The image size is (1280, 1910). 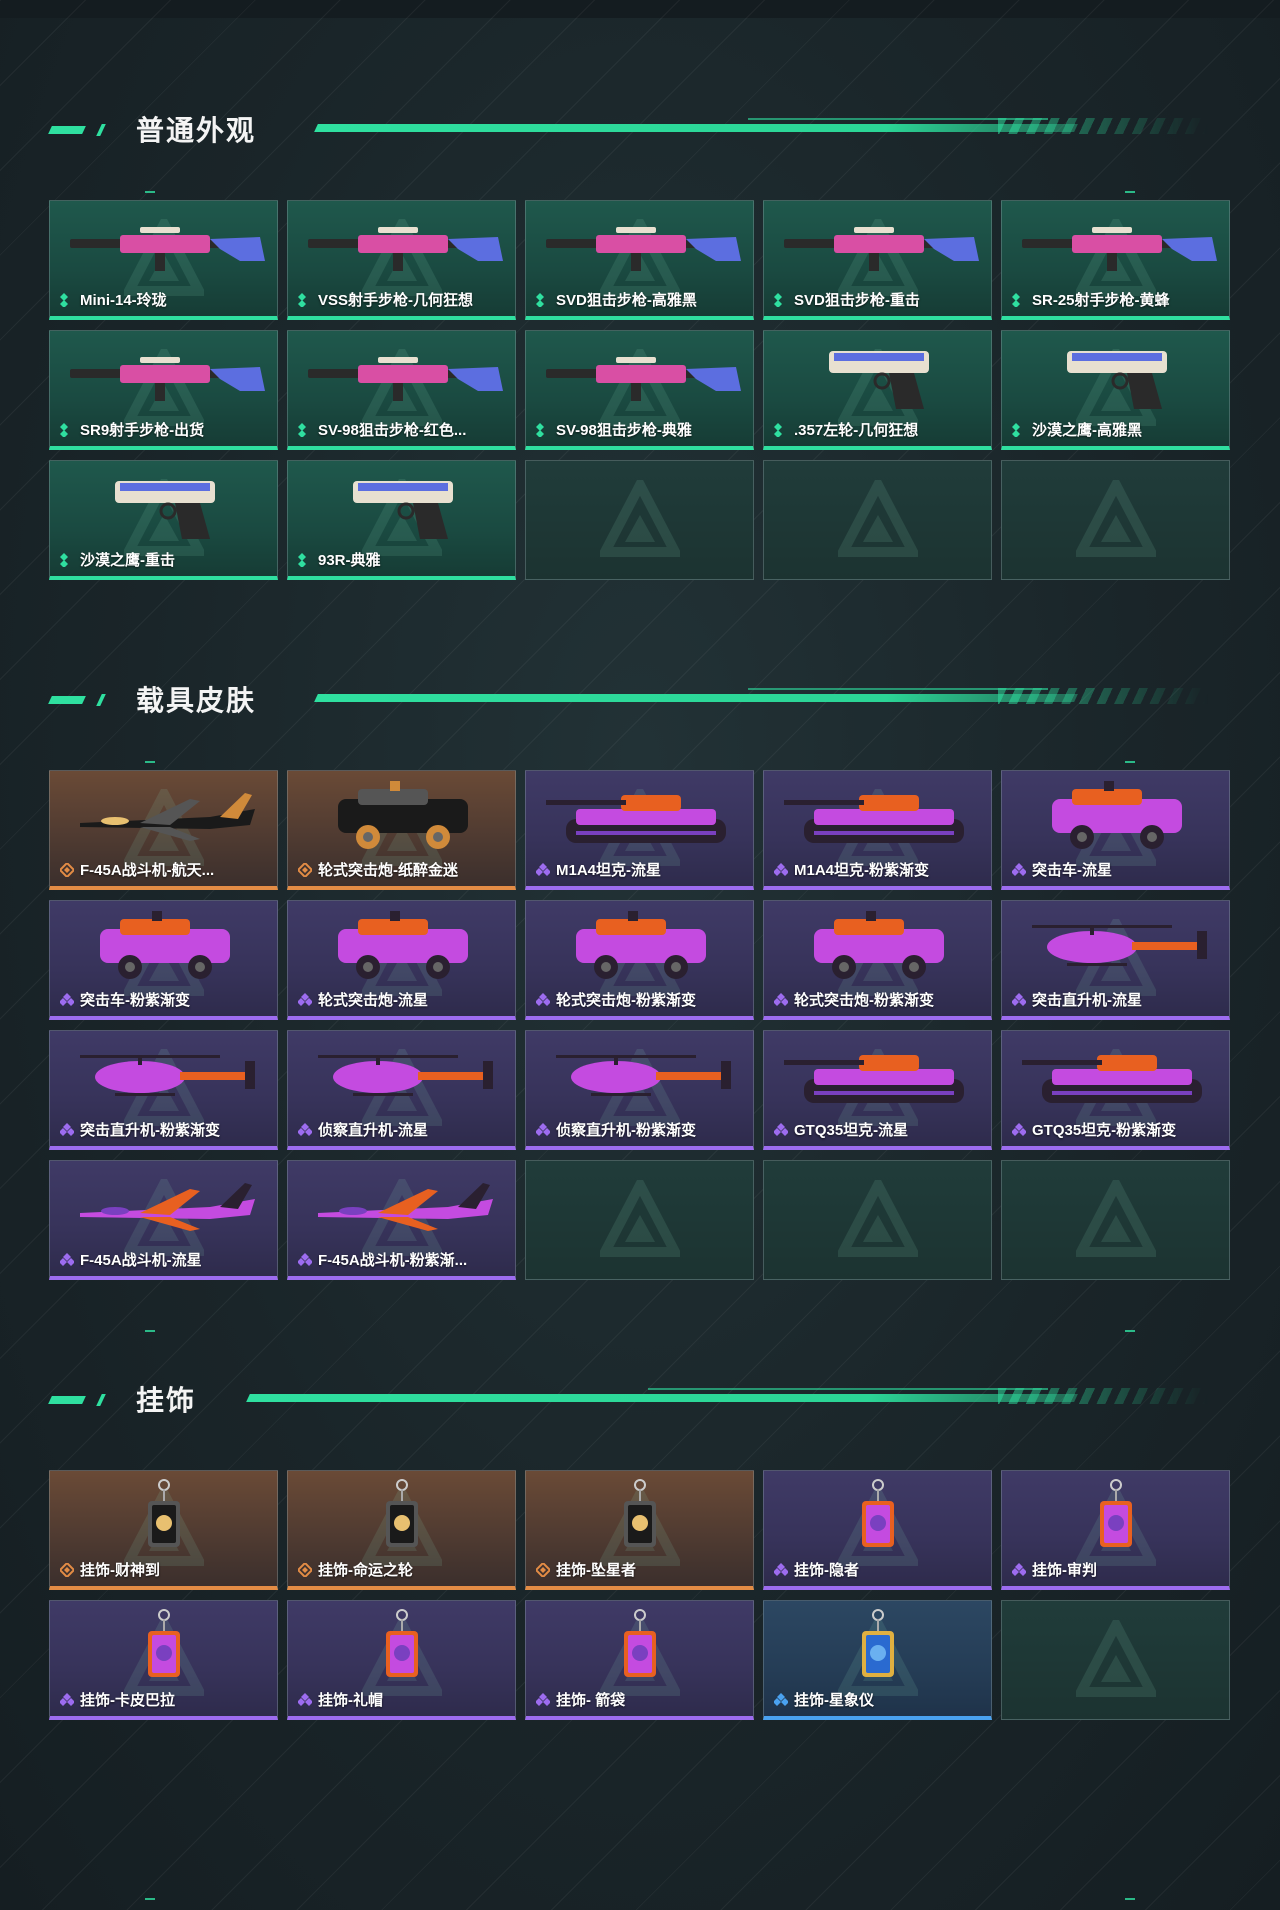 I want to click on item-card: 93R-典雅, so click(x=401, y=520).